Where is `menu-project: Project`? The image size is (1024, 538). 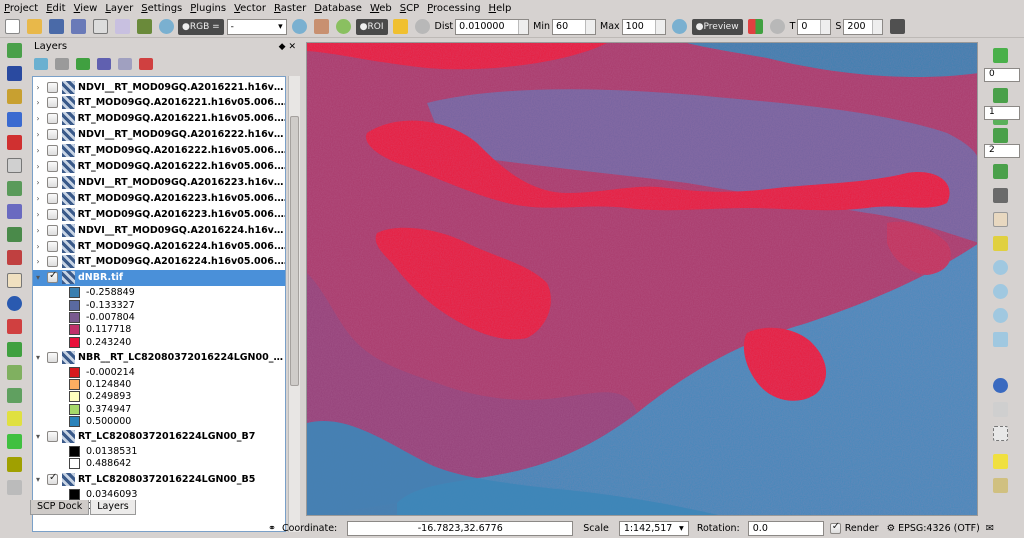
menu-project: Project is located at coordinates (21, 8).